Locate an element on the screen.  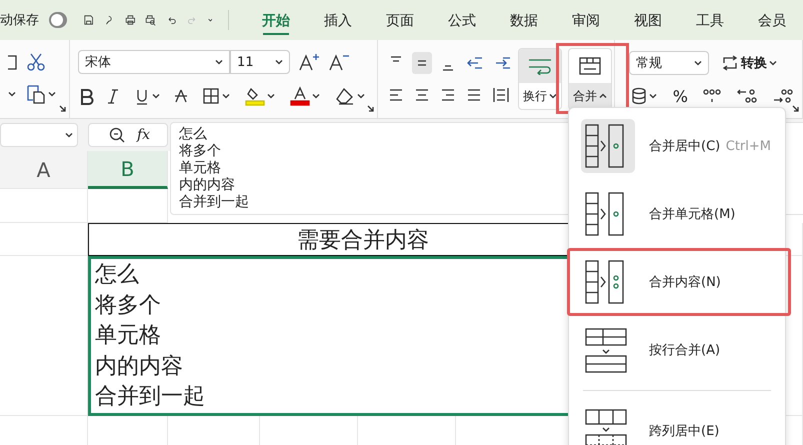
number-format-select: 常规 is located at coordinates (668, 63).